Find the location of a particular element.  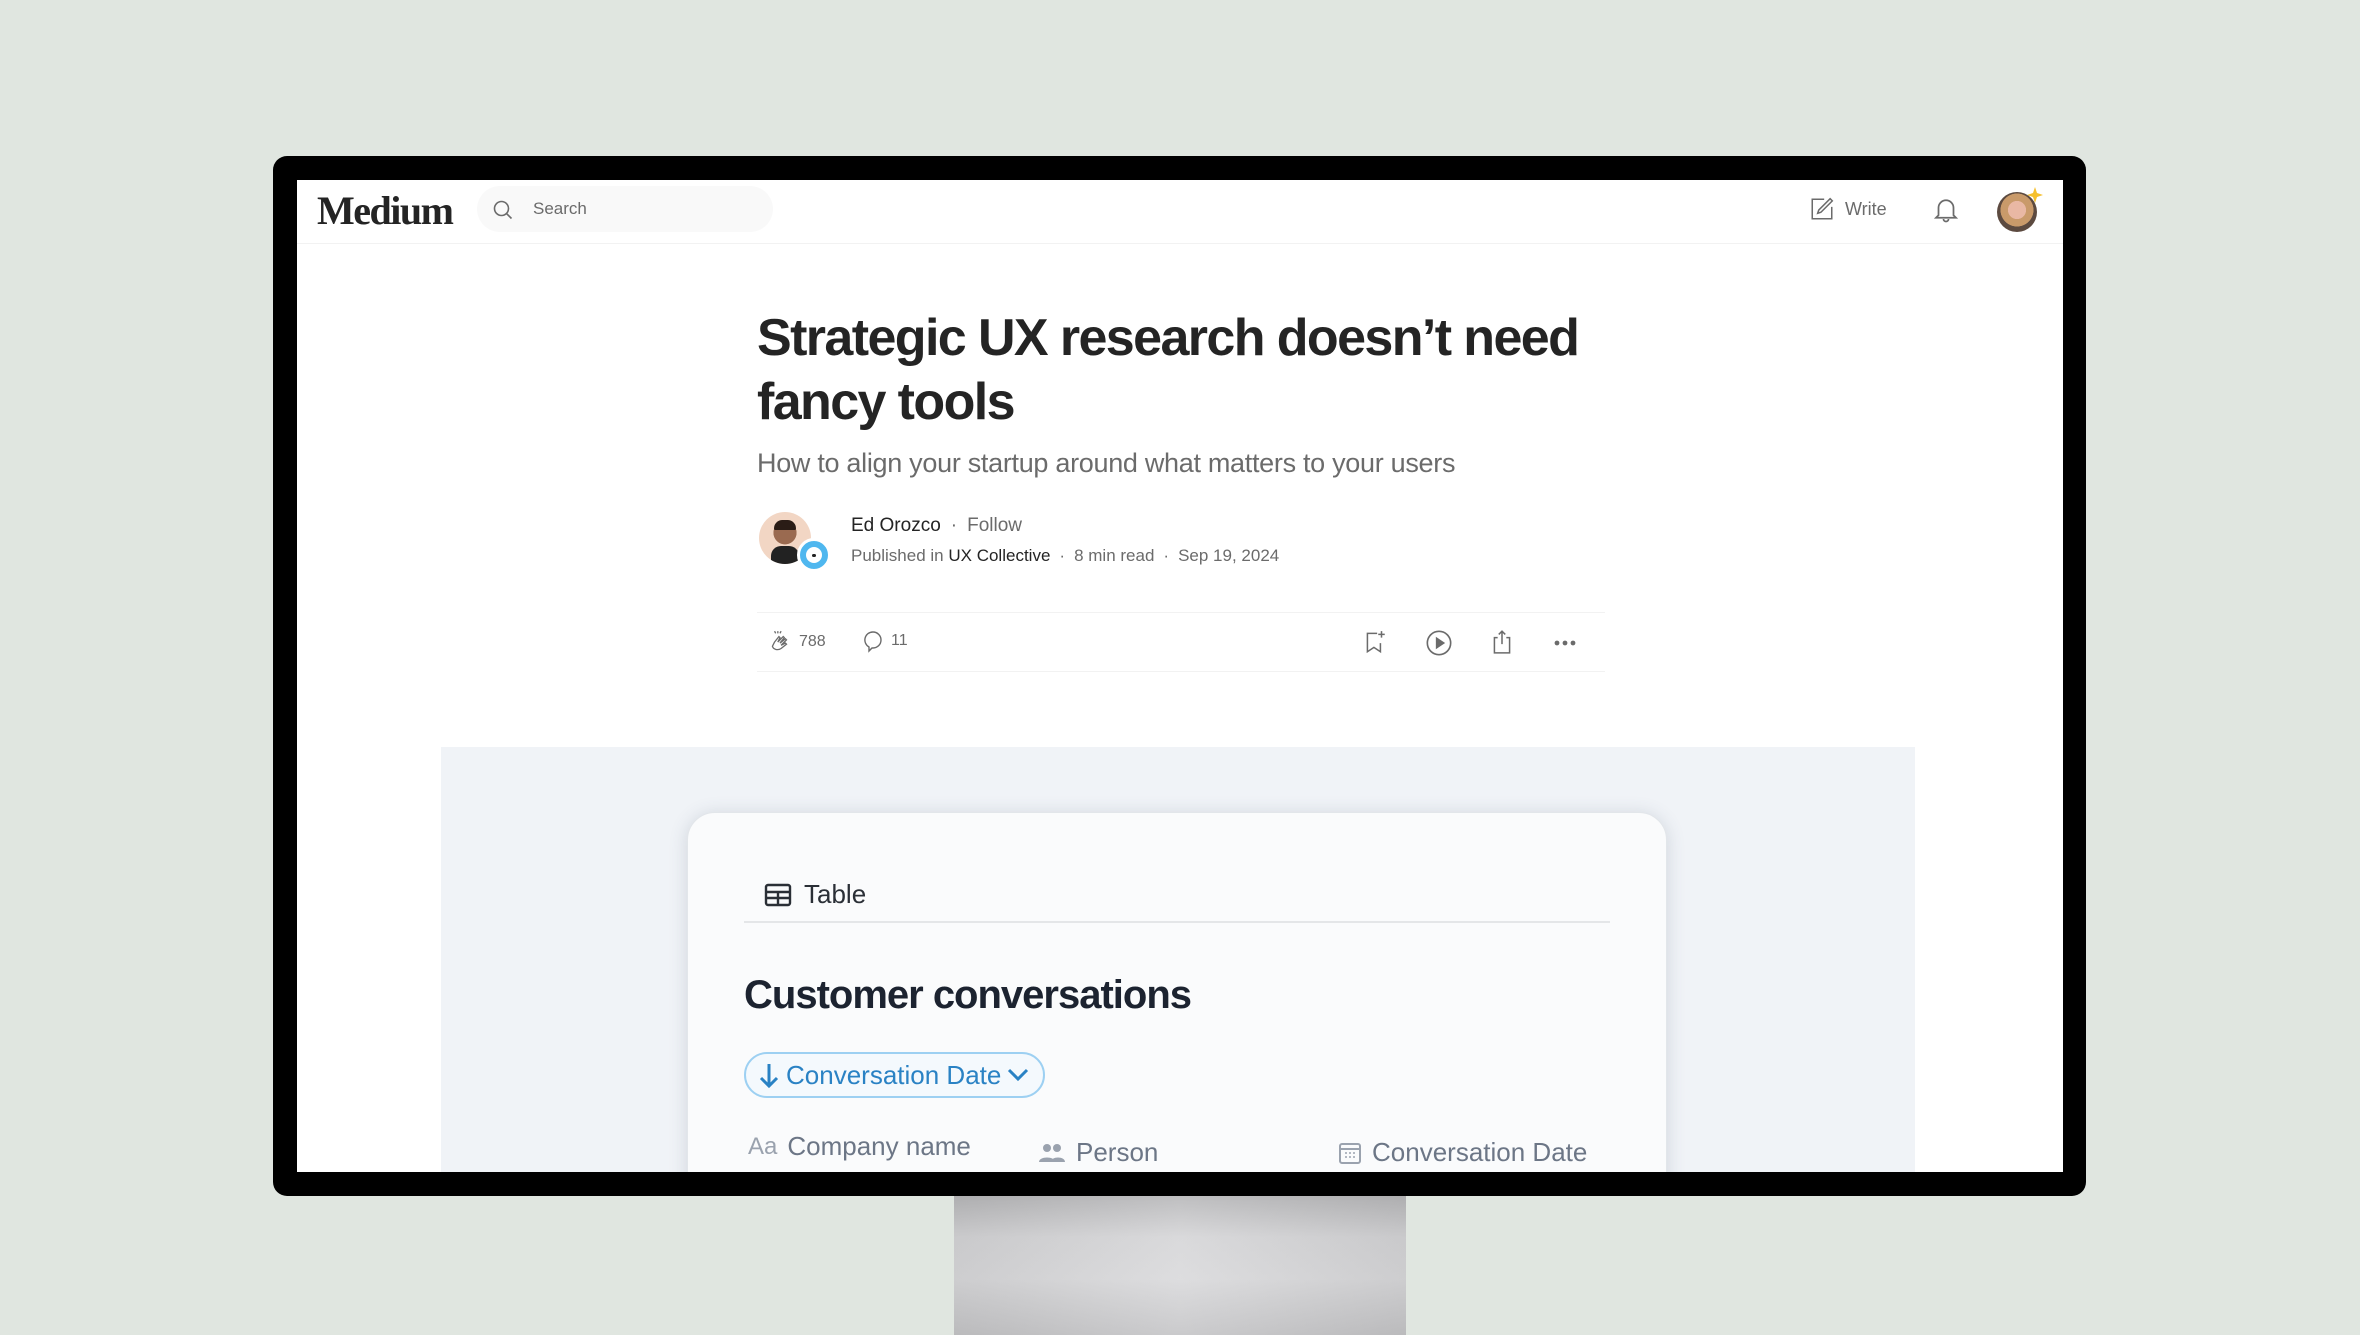

write-icon is located at coordinates (1822, 208).